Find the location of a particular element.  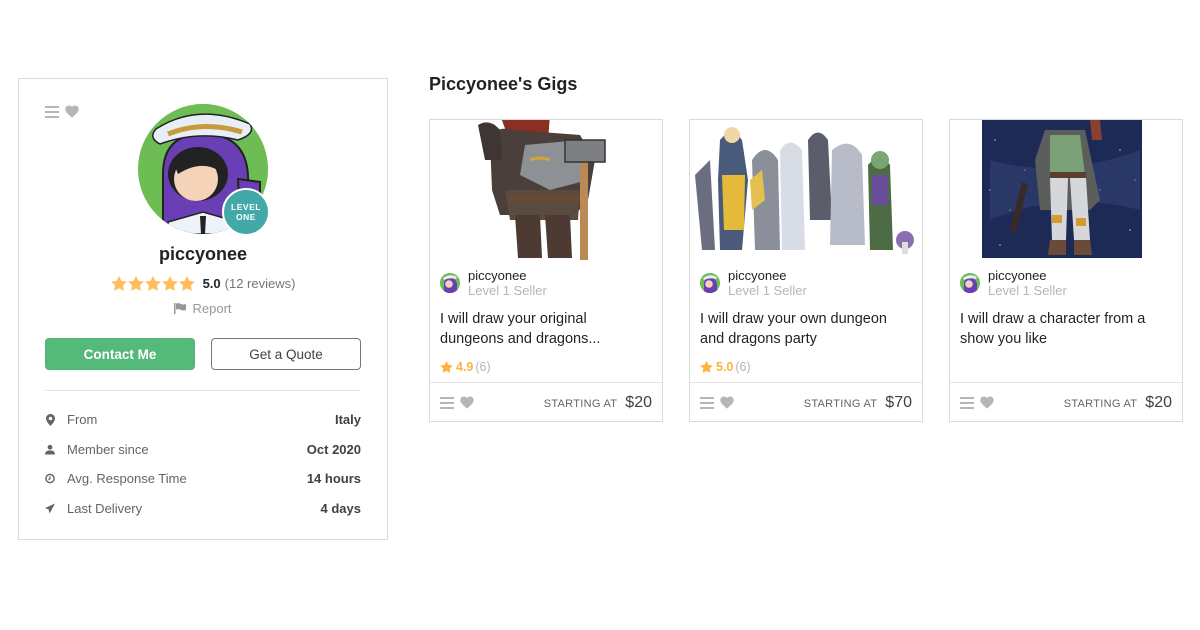

gigs-section-title: Piccyonee's Gigs is located at coordinates (503, 84).